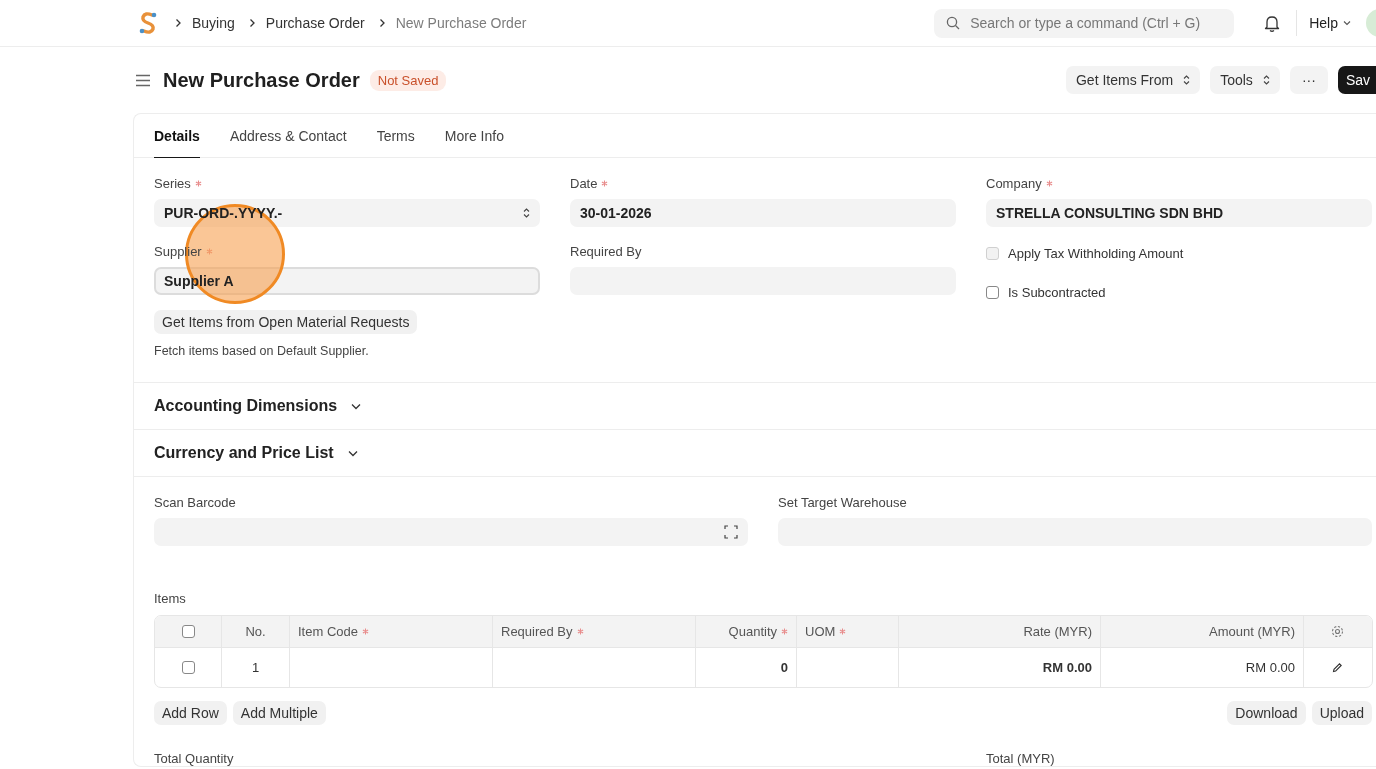 This screenshot has height=769, width=1376. What do you see at coordinates (1057, 292) in the screenshot?
I see `checkbox-label: Is Subcontracted` at bounding box center [1057, 292].